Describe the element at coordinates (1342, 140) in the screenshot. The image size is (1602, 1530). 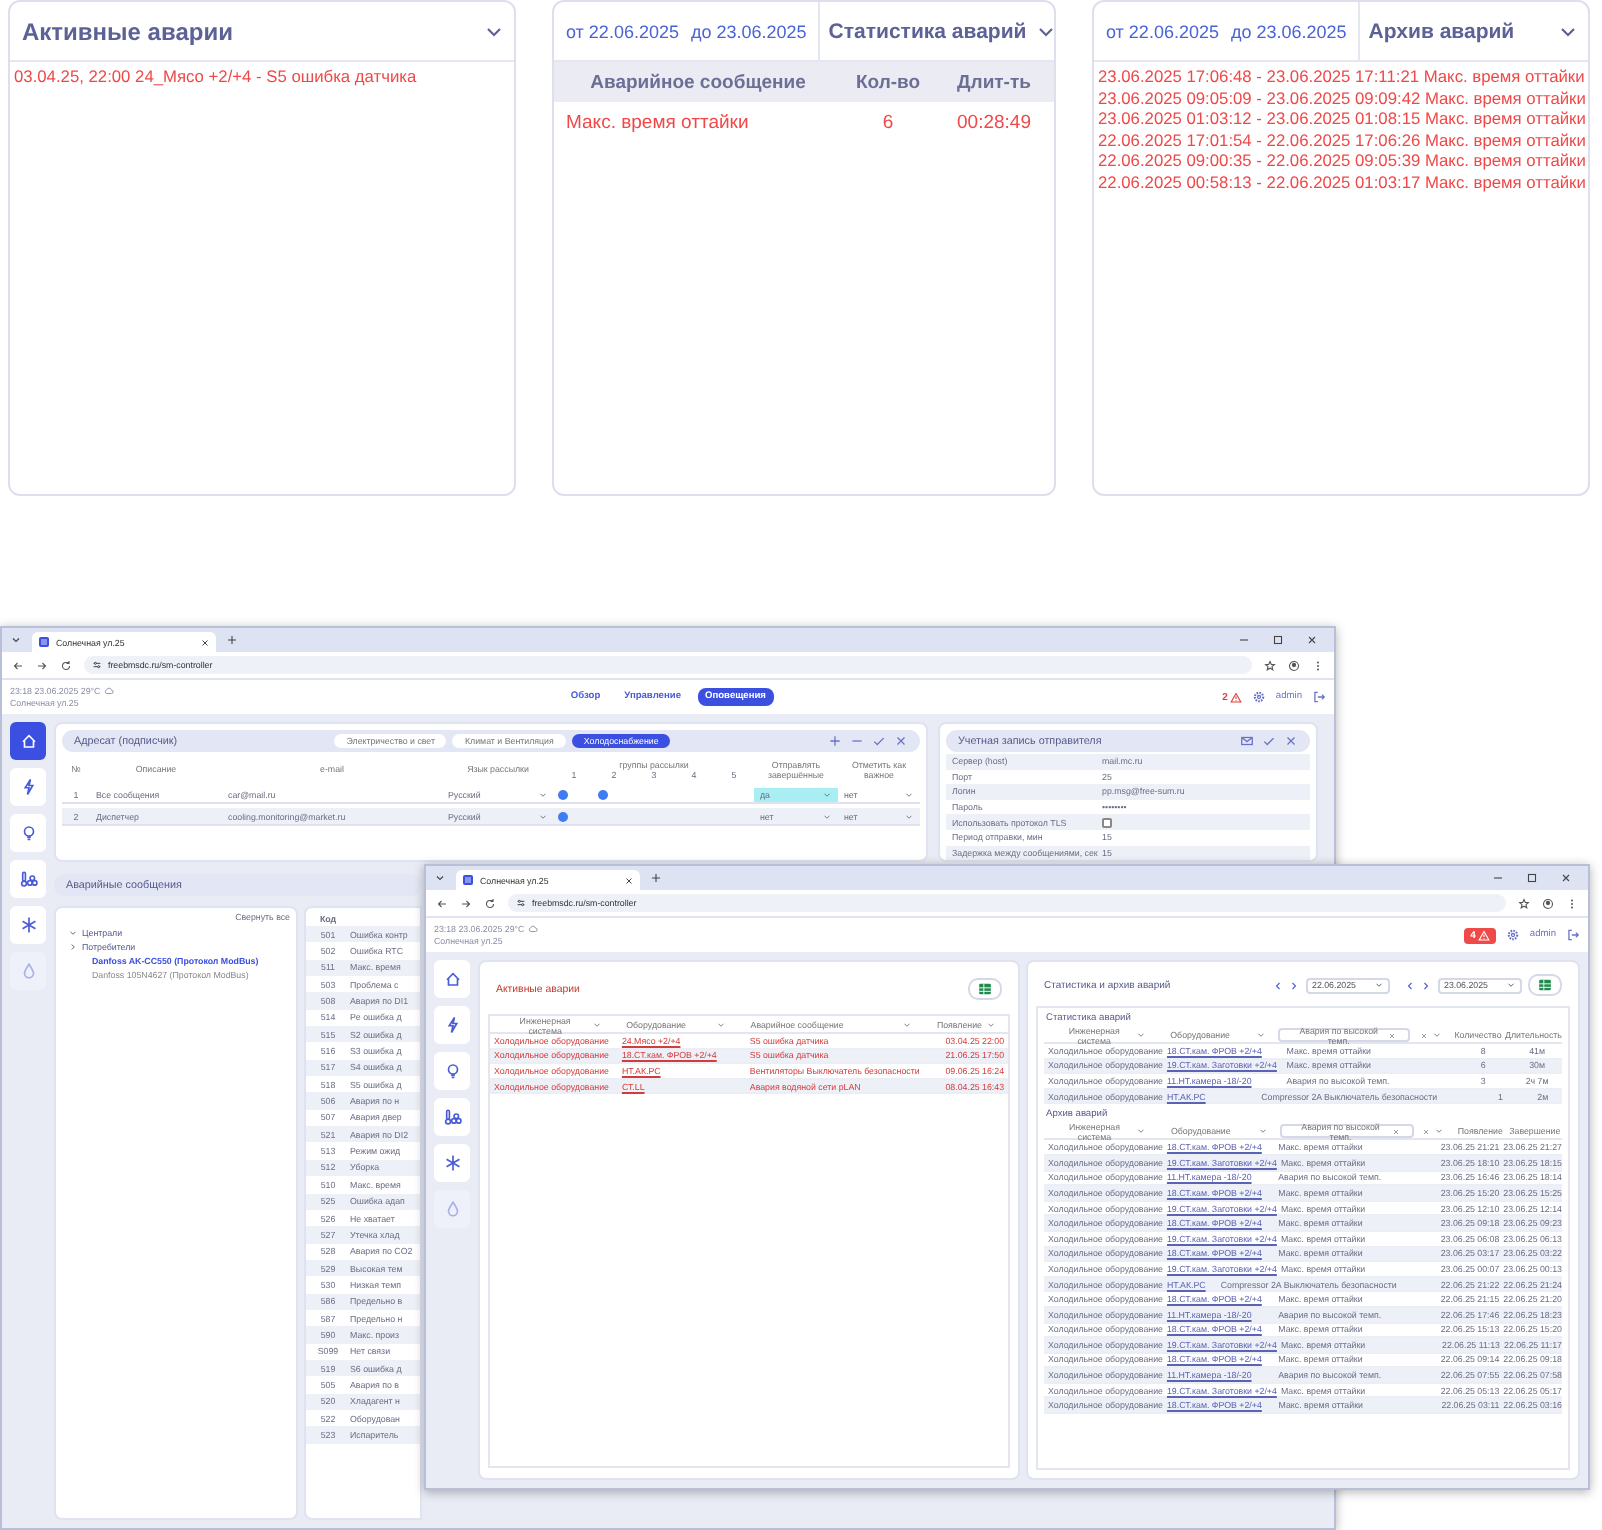
I see `archive-entry: 22.06.2025 17:01:54 - 22.06.2025 17:06:26 Макс. время оттайки` at that location.